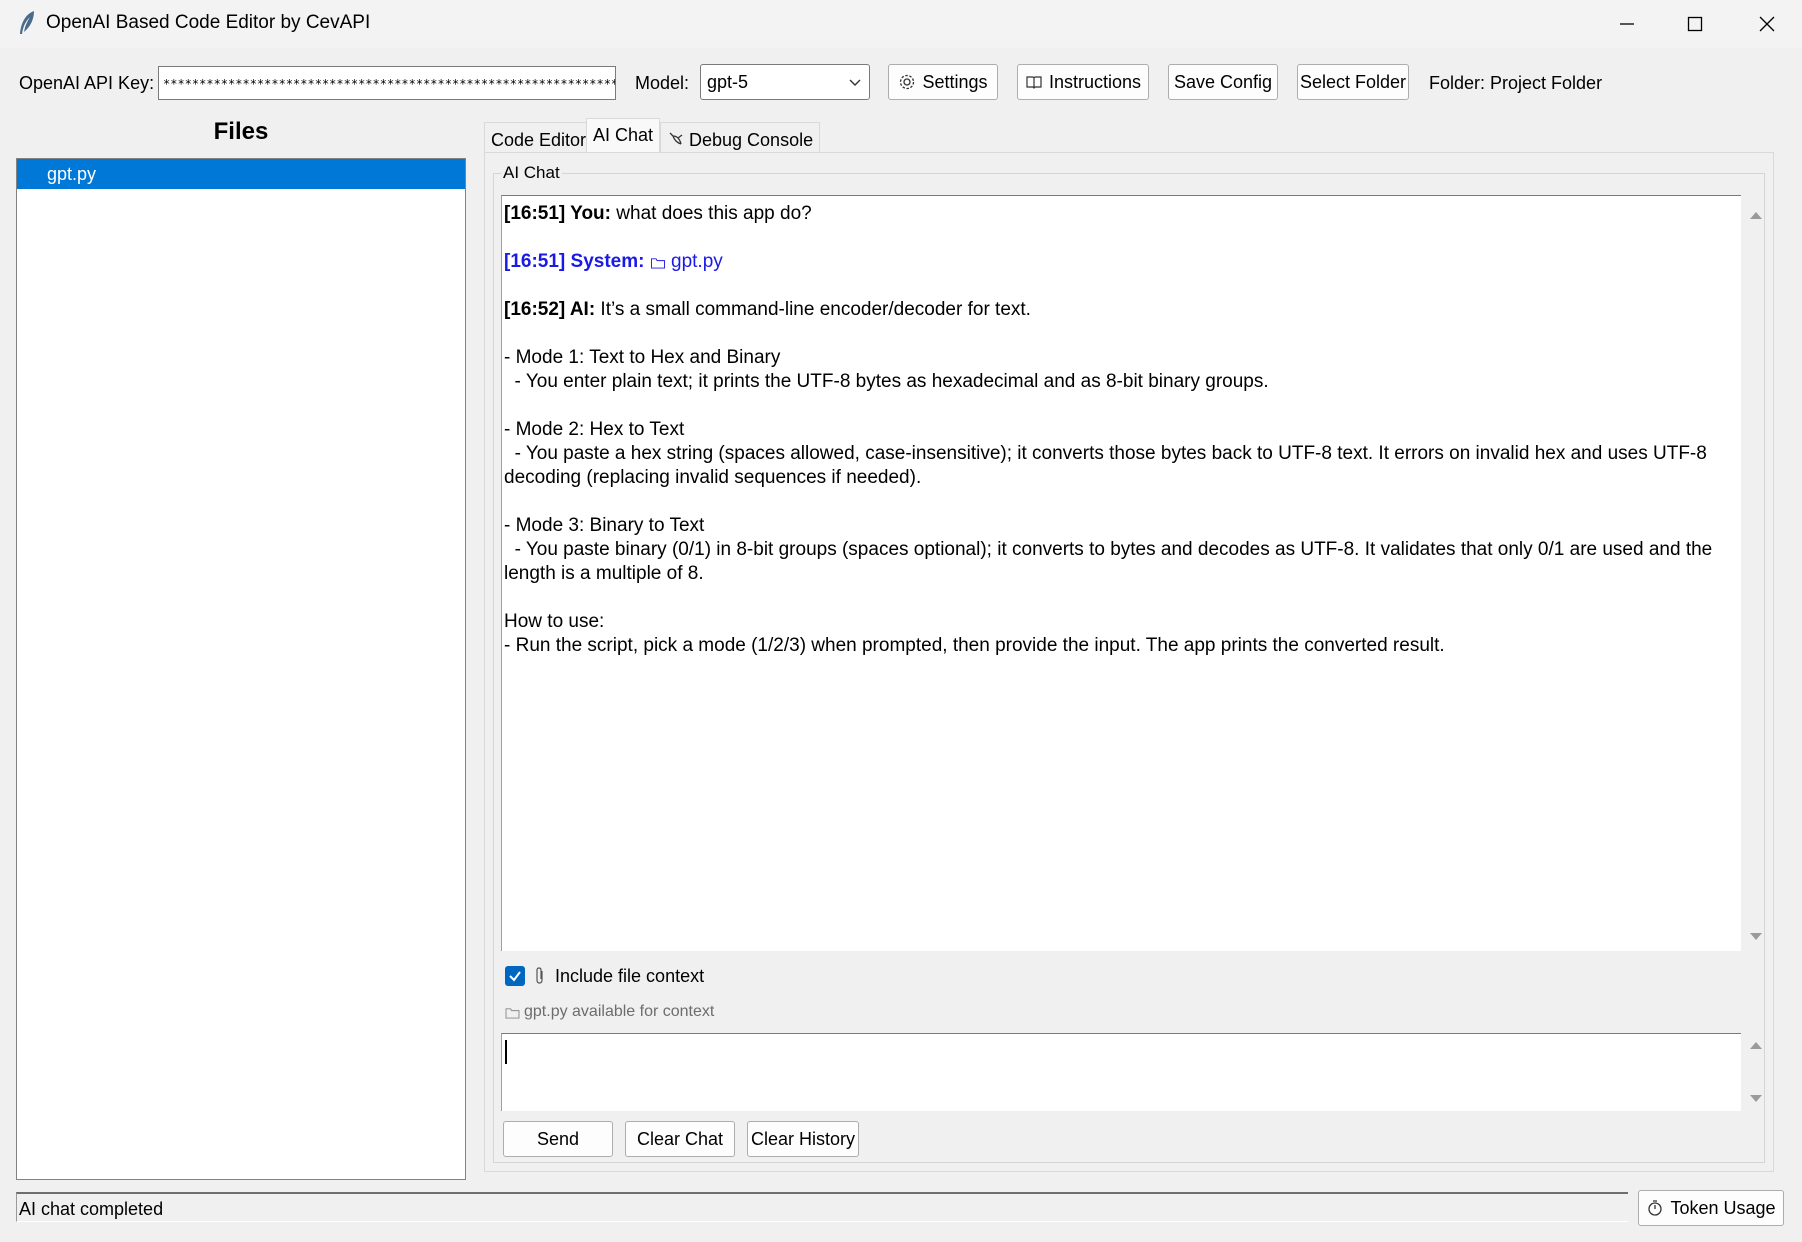 The image size is (1802, 1242). I want to click on status-bar: AI chat completed, so click(822, 1207).